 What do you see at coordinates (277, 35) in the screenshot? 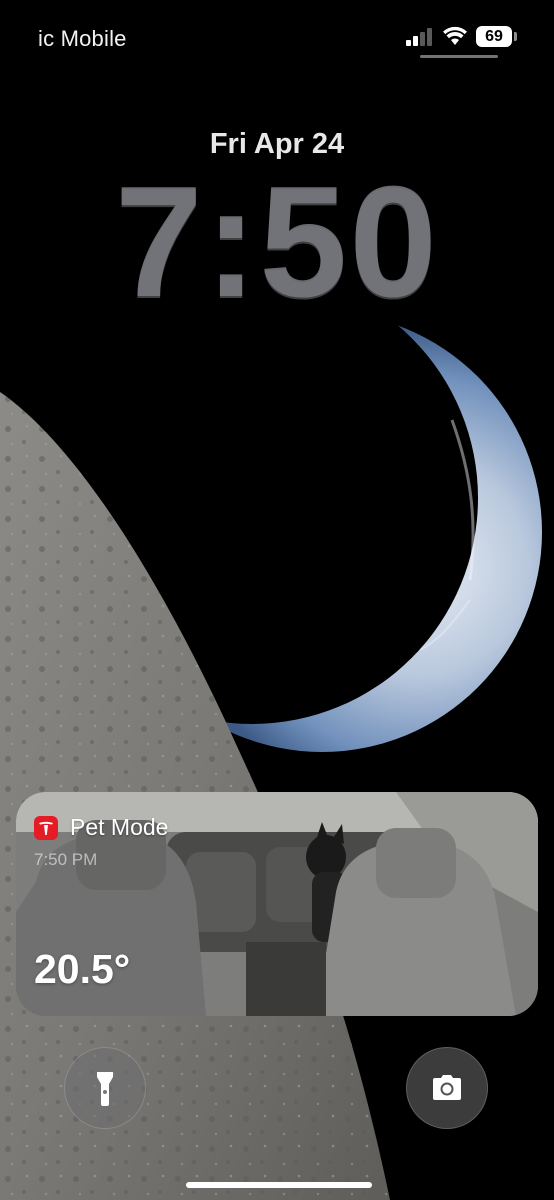
I see `status-bar: ic Mobile 69` at bounding box center [277, 35].